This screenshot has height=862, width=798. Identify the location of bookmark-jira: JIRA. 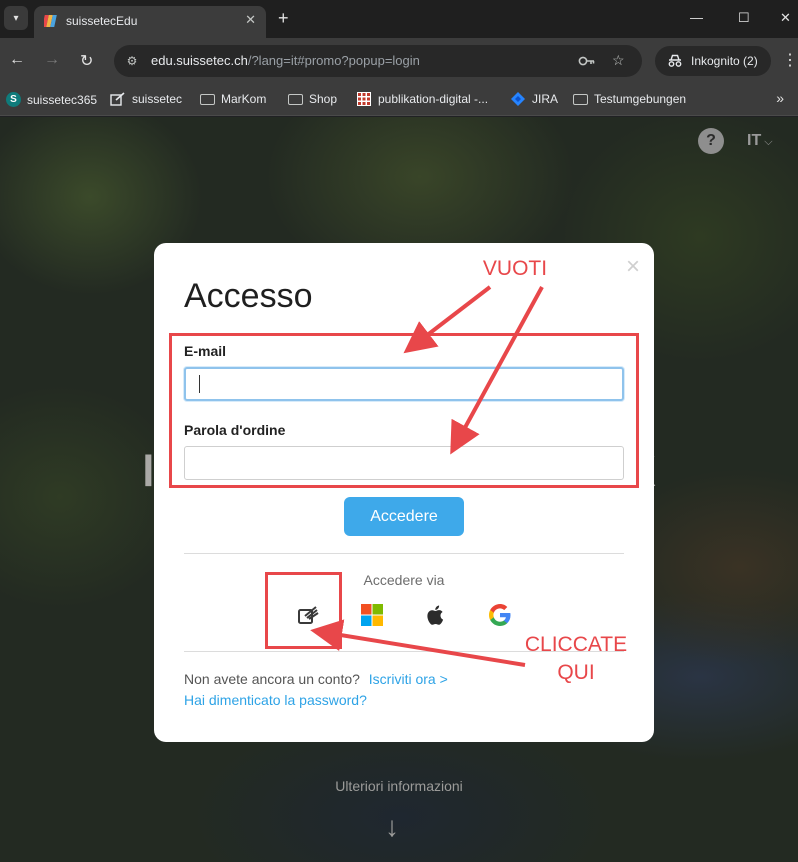
(534, 99).